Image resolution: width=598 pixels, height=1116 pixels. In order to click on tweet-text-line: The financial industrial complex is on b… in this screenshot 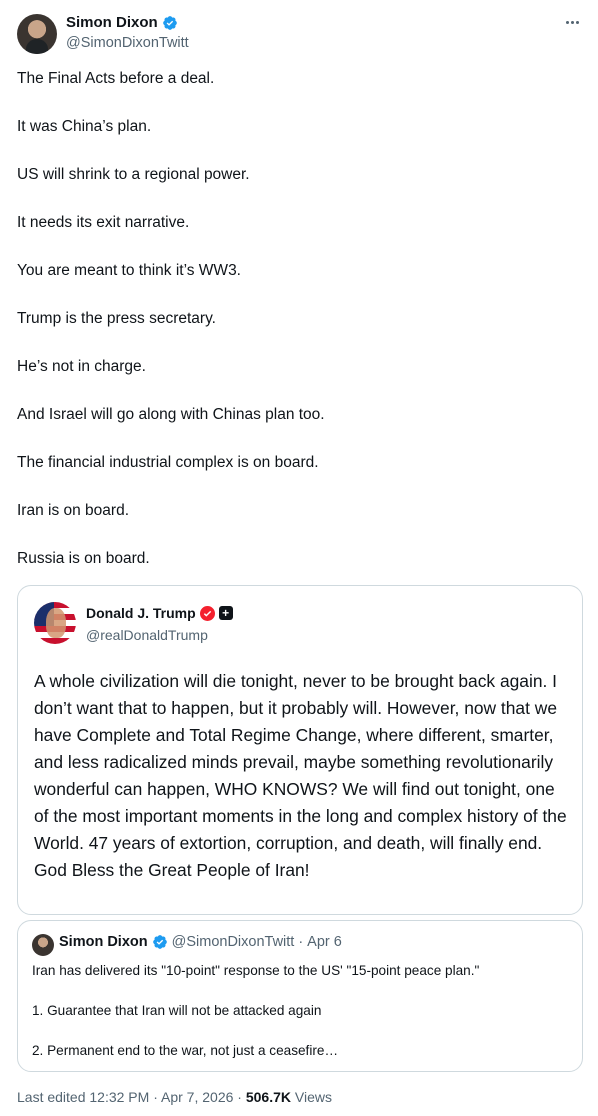, I will do `click(168, 462)`.